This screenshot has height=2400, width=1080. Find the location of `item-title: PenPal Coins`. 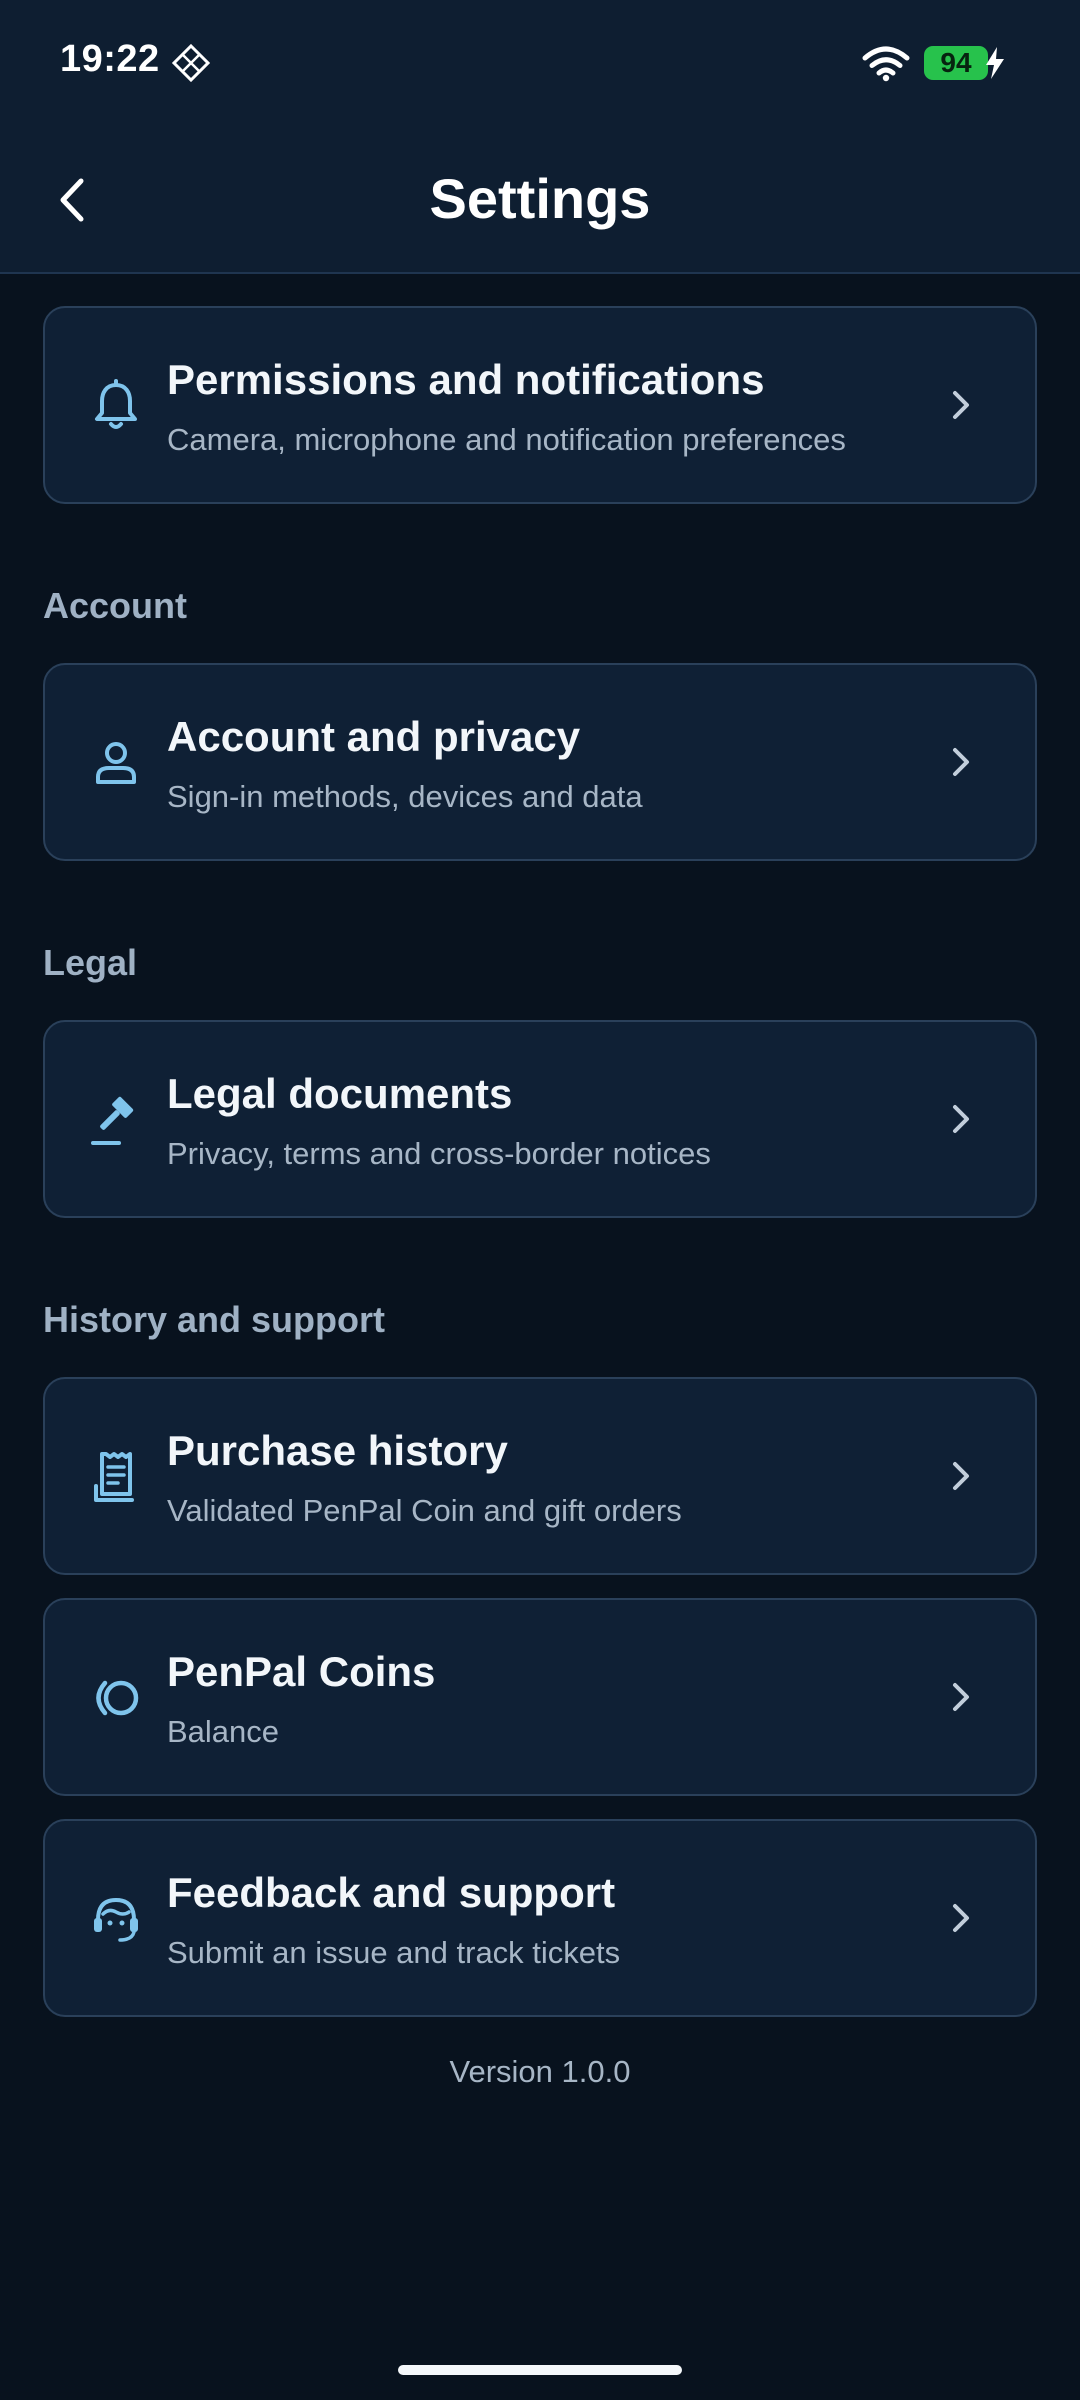

item-title: PenPal Coins is located at coordinates (301, 1671).